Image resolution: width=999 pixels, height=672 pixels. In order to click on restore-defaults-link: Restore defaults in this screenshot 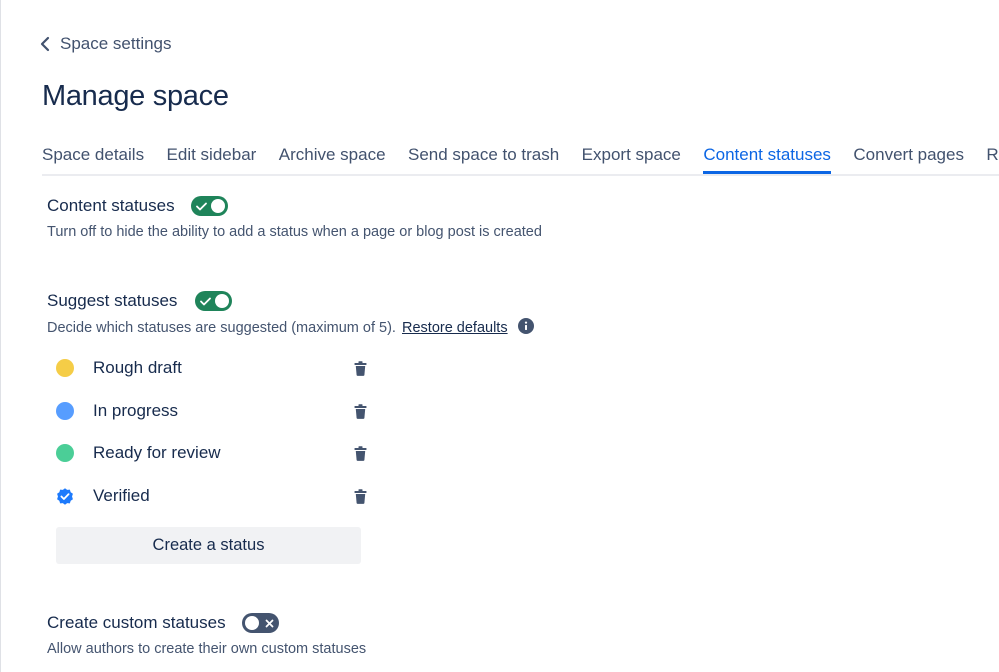, I will do `click(455, 328)`.